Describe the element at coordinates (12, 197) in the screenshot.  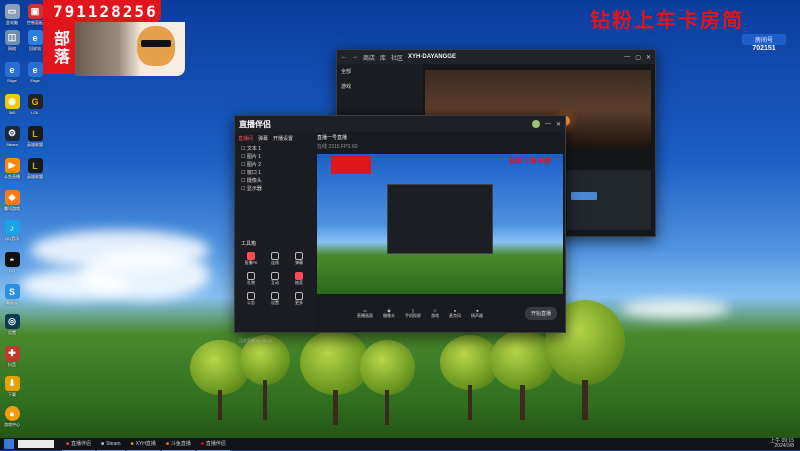
I see `game-icon: ◆` at that location.